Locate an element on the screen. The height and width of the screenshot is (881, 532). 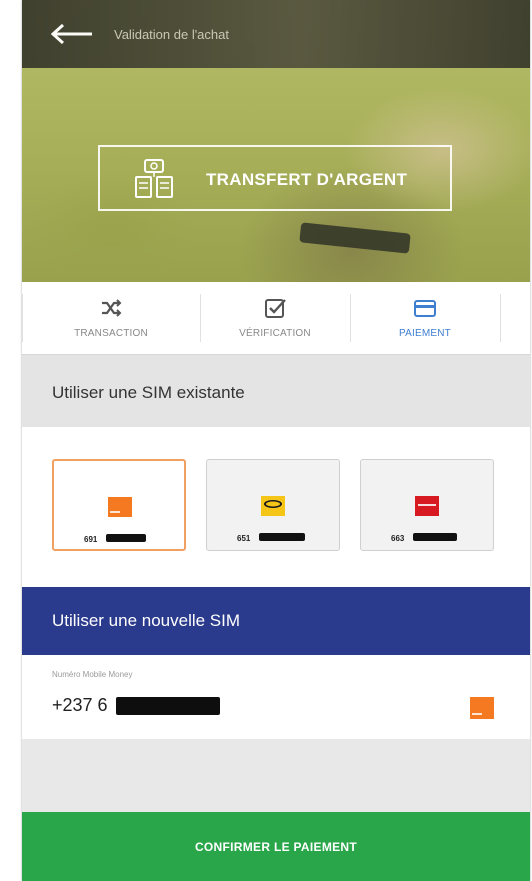
sim-number: 651 is located at coordinates (244, 538).